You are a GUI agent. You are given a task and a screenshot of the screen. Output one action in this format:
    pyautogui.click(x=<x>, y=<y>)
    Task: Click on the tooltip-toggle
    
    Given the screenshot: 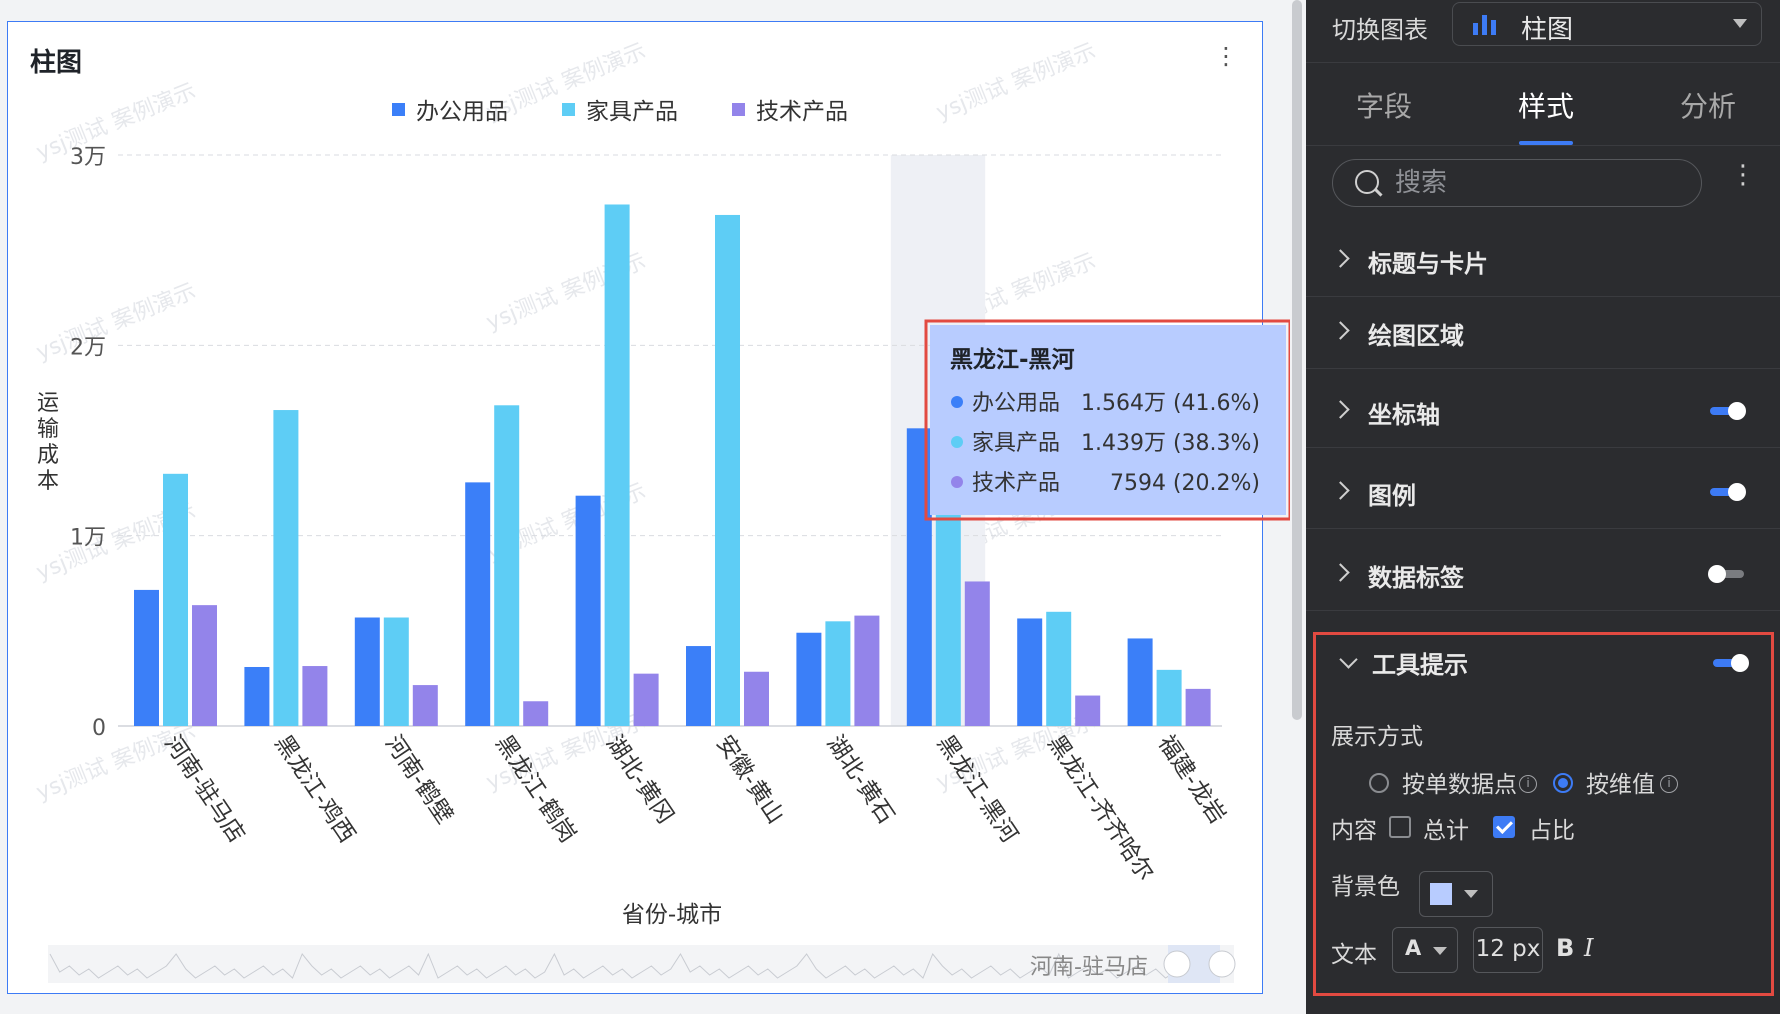 What is the action you would take?
    pyautogui.click(x=1731, y=663)
    